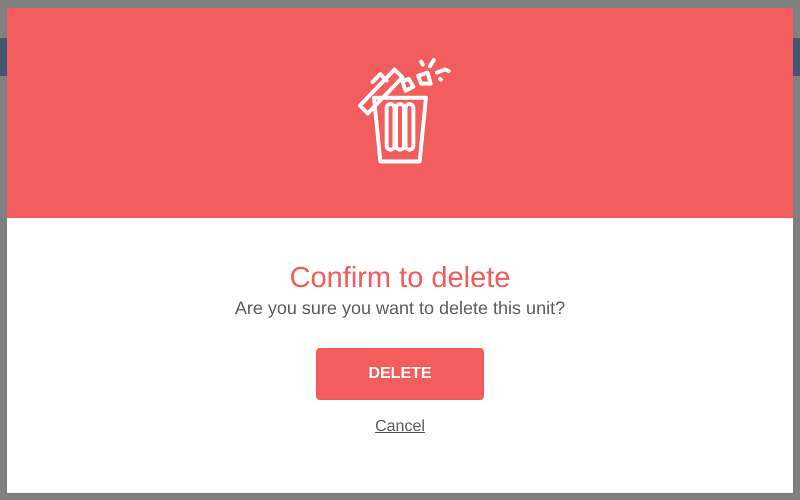 The image size is (800, 500). I want to click on dialog-message: Are you sure you want to delete this unit?, so click(400, 308).